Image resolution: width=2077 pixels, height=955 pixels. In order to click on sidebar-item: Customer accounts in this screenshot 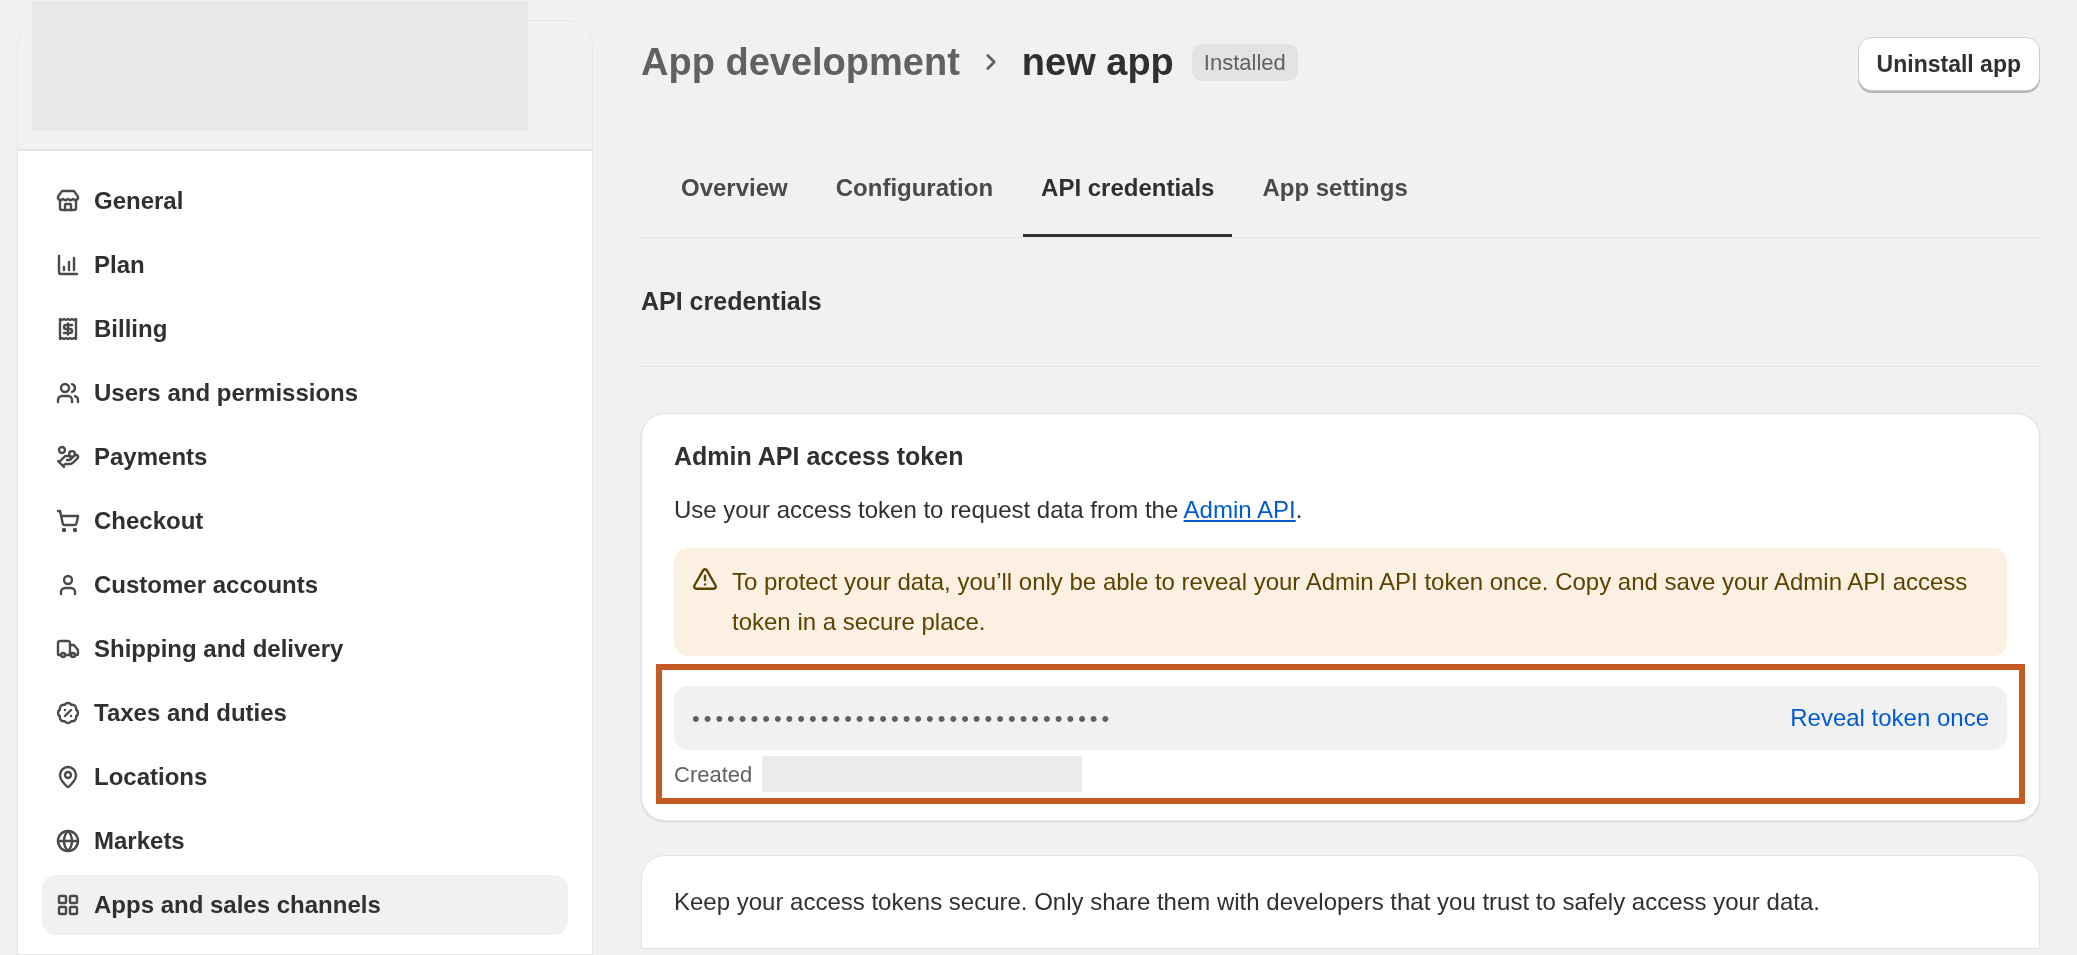, I will do `click(305, 585)`.